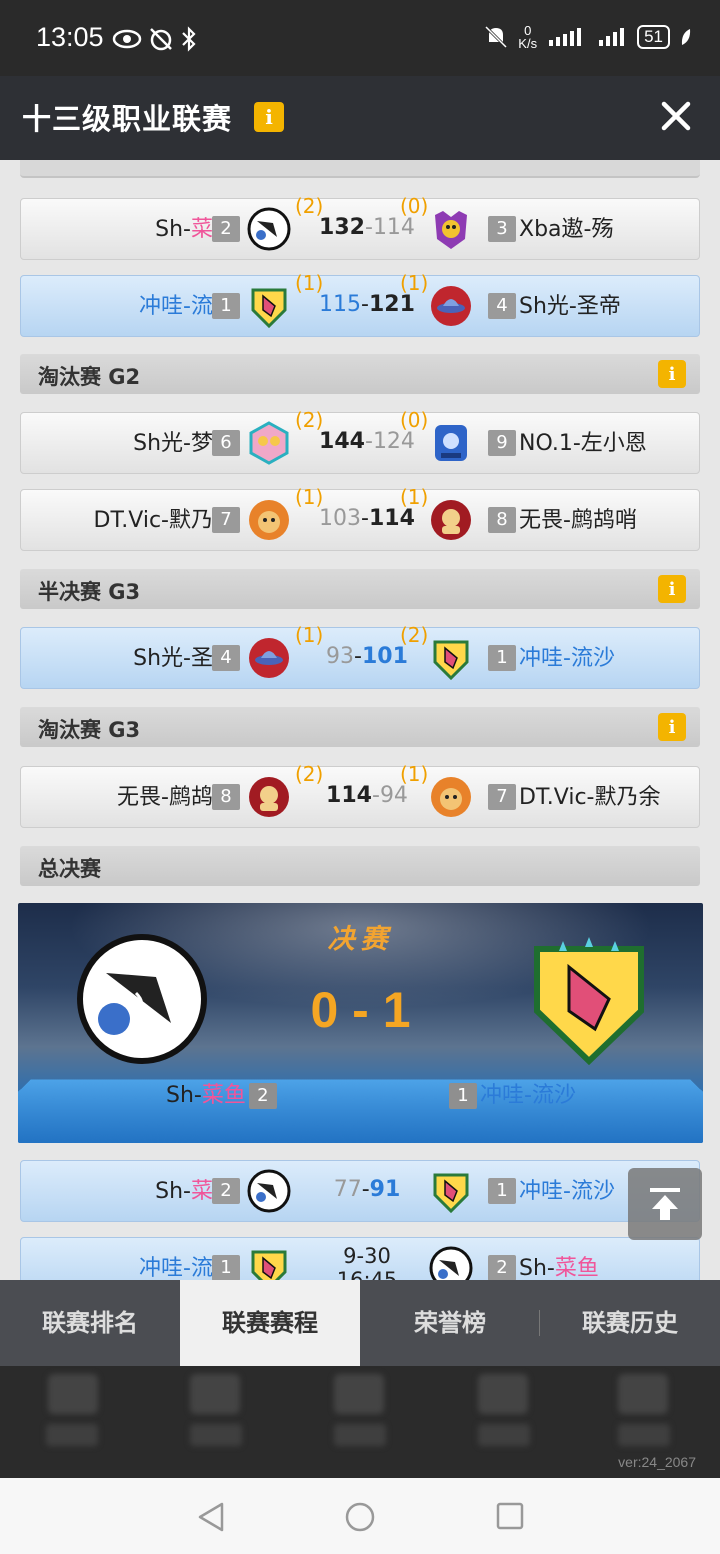  I want to click on match-row: Sh光-梦梦 6 (2) 144-124 (0) 9 NO.1-左小恩, so click(360, 443).